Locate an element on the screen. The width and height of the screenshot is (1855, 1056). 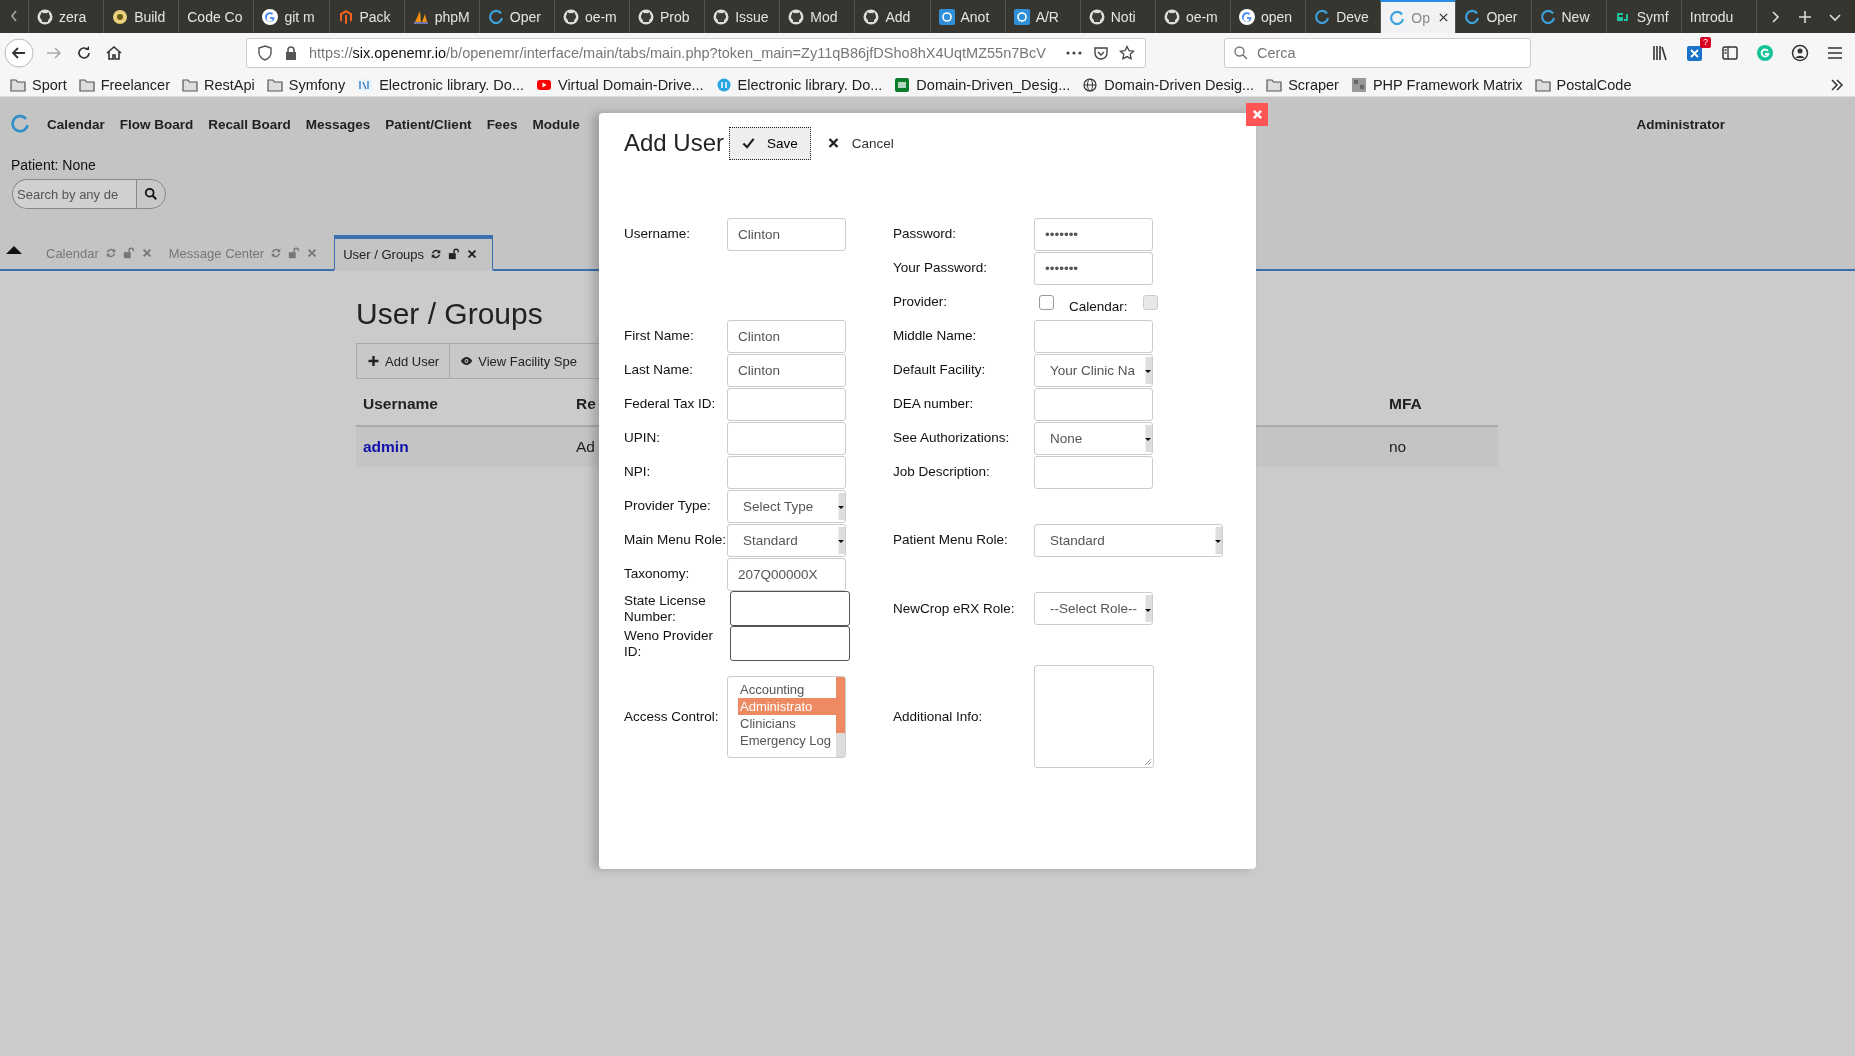
select-field: None is located at coordinates (1093, 438).